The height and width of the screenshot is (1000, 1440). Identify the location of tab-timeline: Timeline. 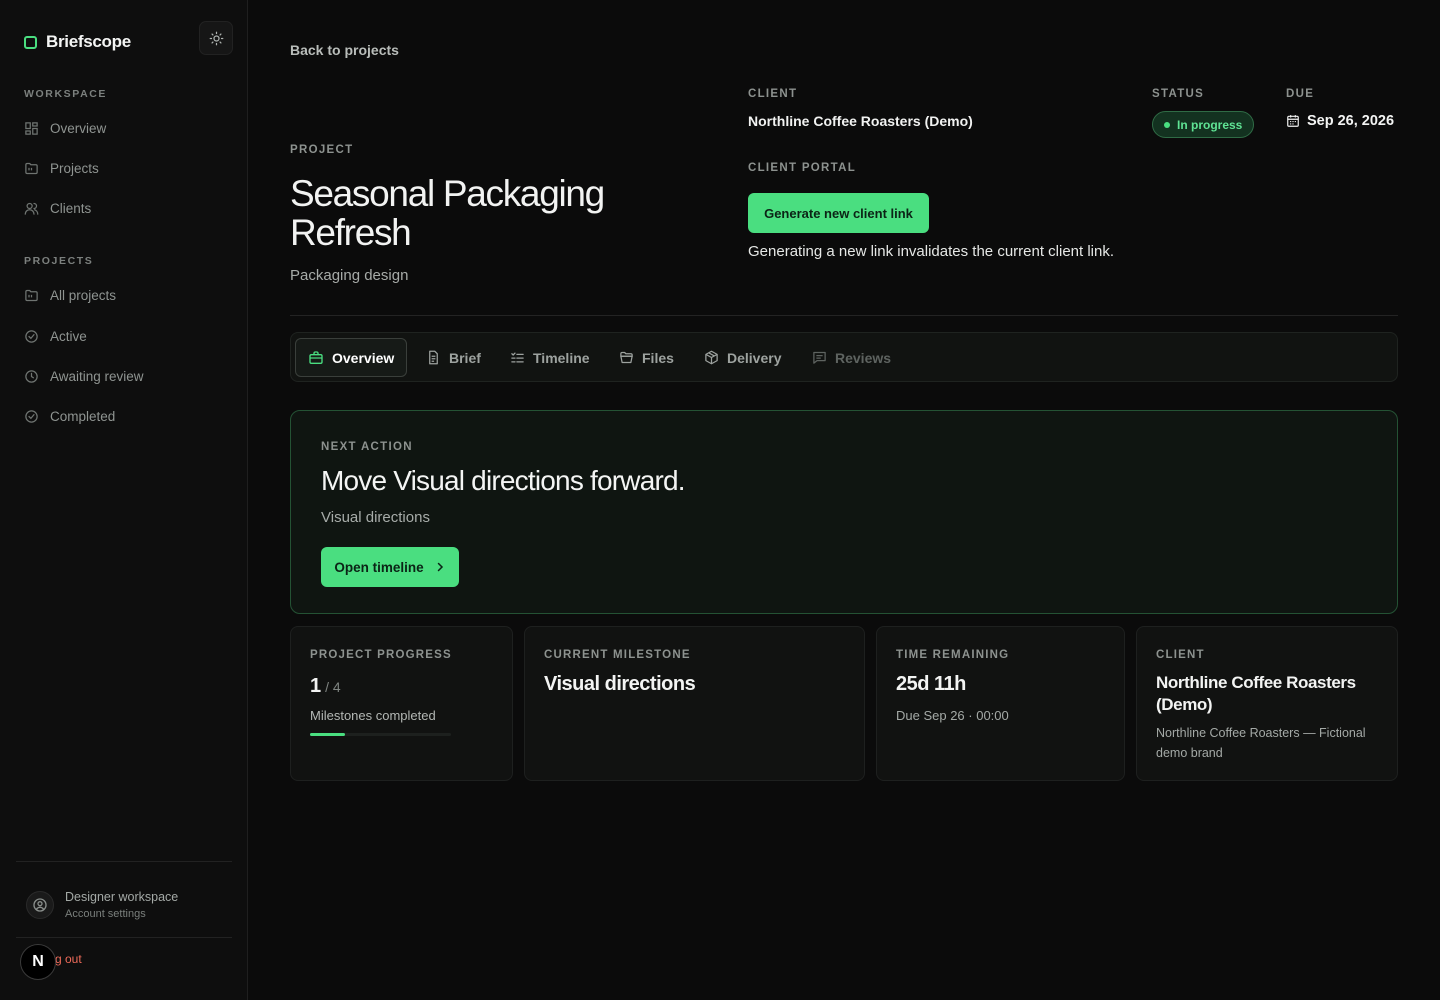
(550, 357).